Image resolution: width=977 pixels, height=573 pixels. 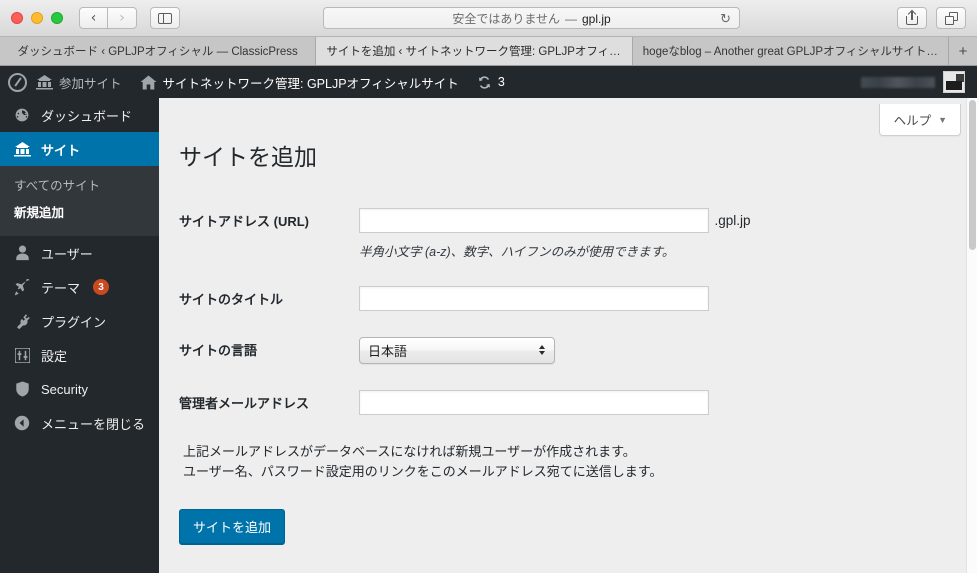 What do you see at coordinates (165, 18) in the screenshot?
I see `sidebar-toggle-button` at bounding box center [165, 18].